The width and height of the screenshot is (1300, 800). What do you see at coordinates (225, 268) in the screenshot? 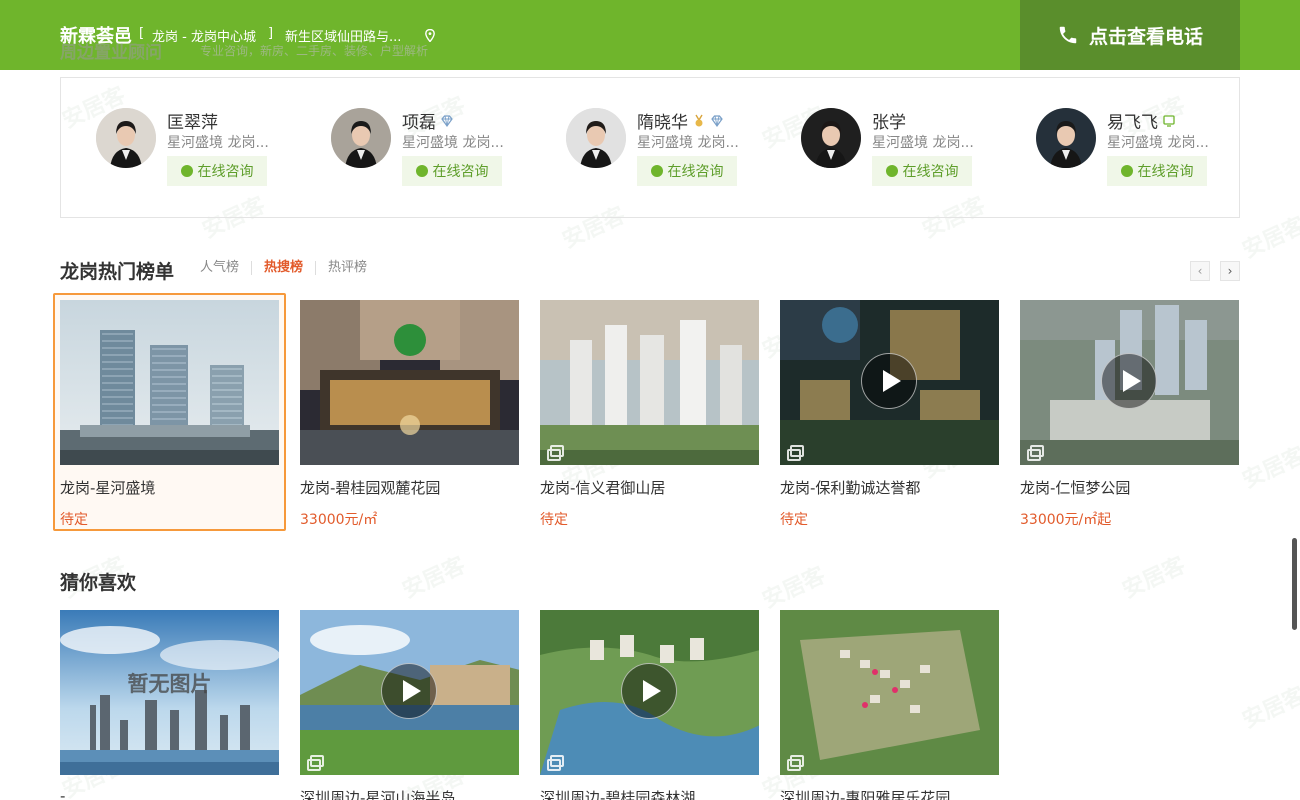
I see `tab-popularity: 人气榜` at bounding box center [225, 268].